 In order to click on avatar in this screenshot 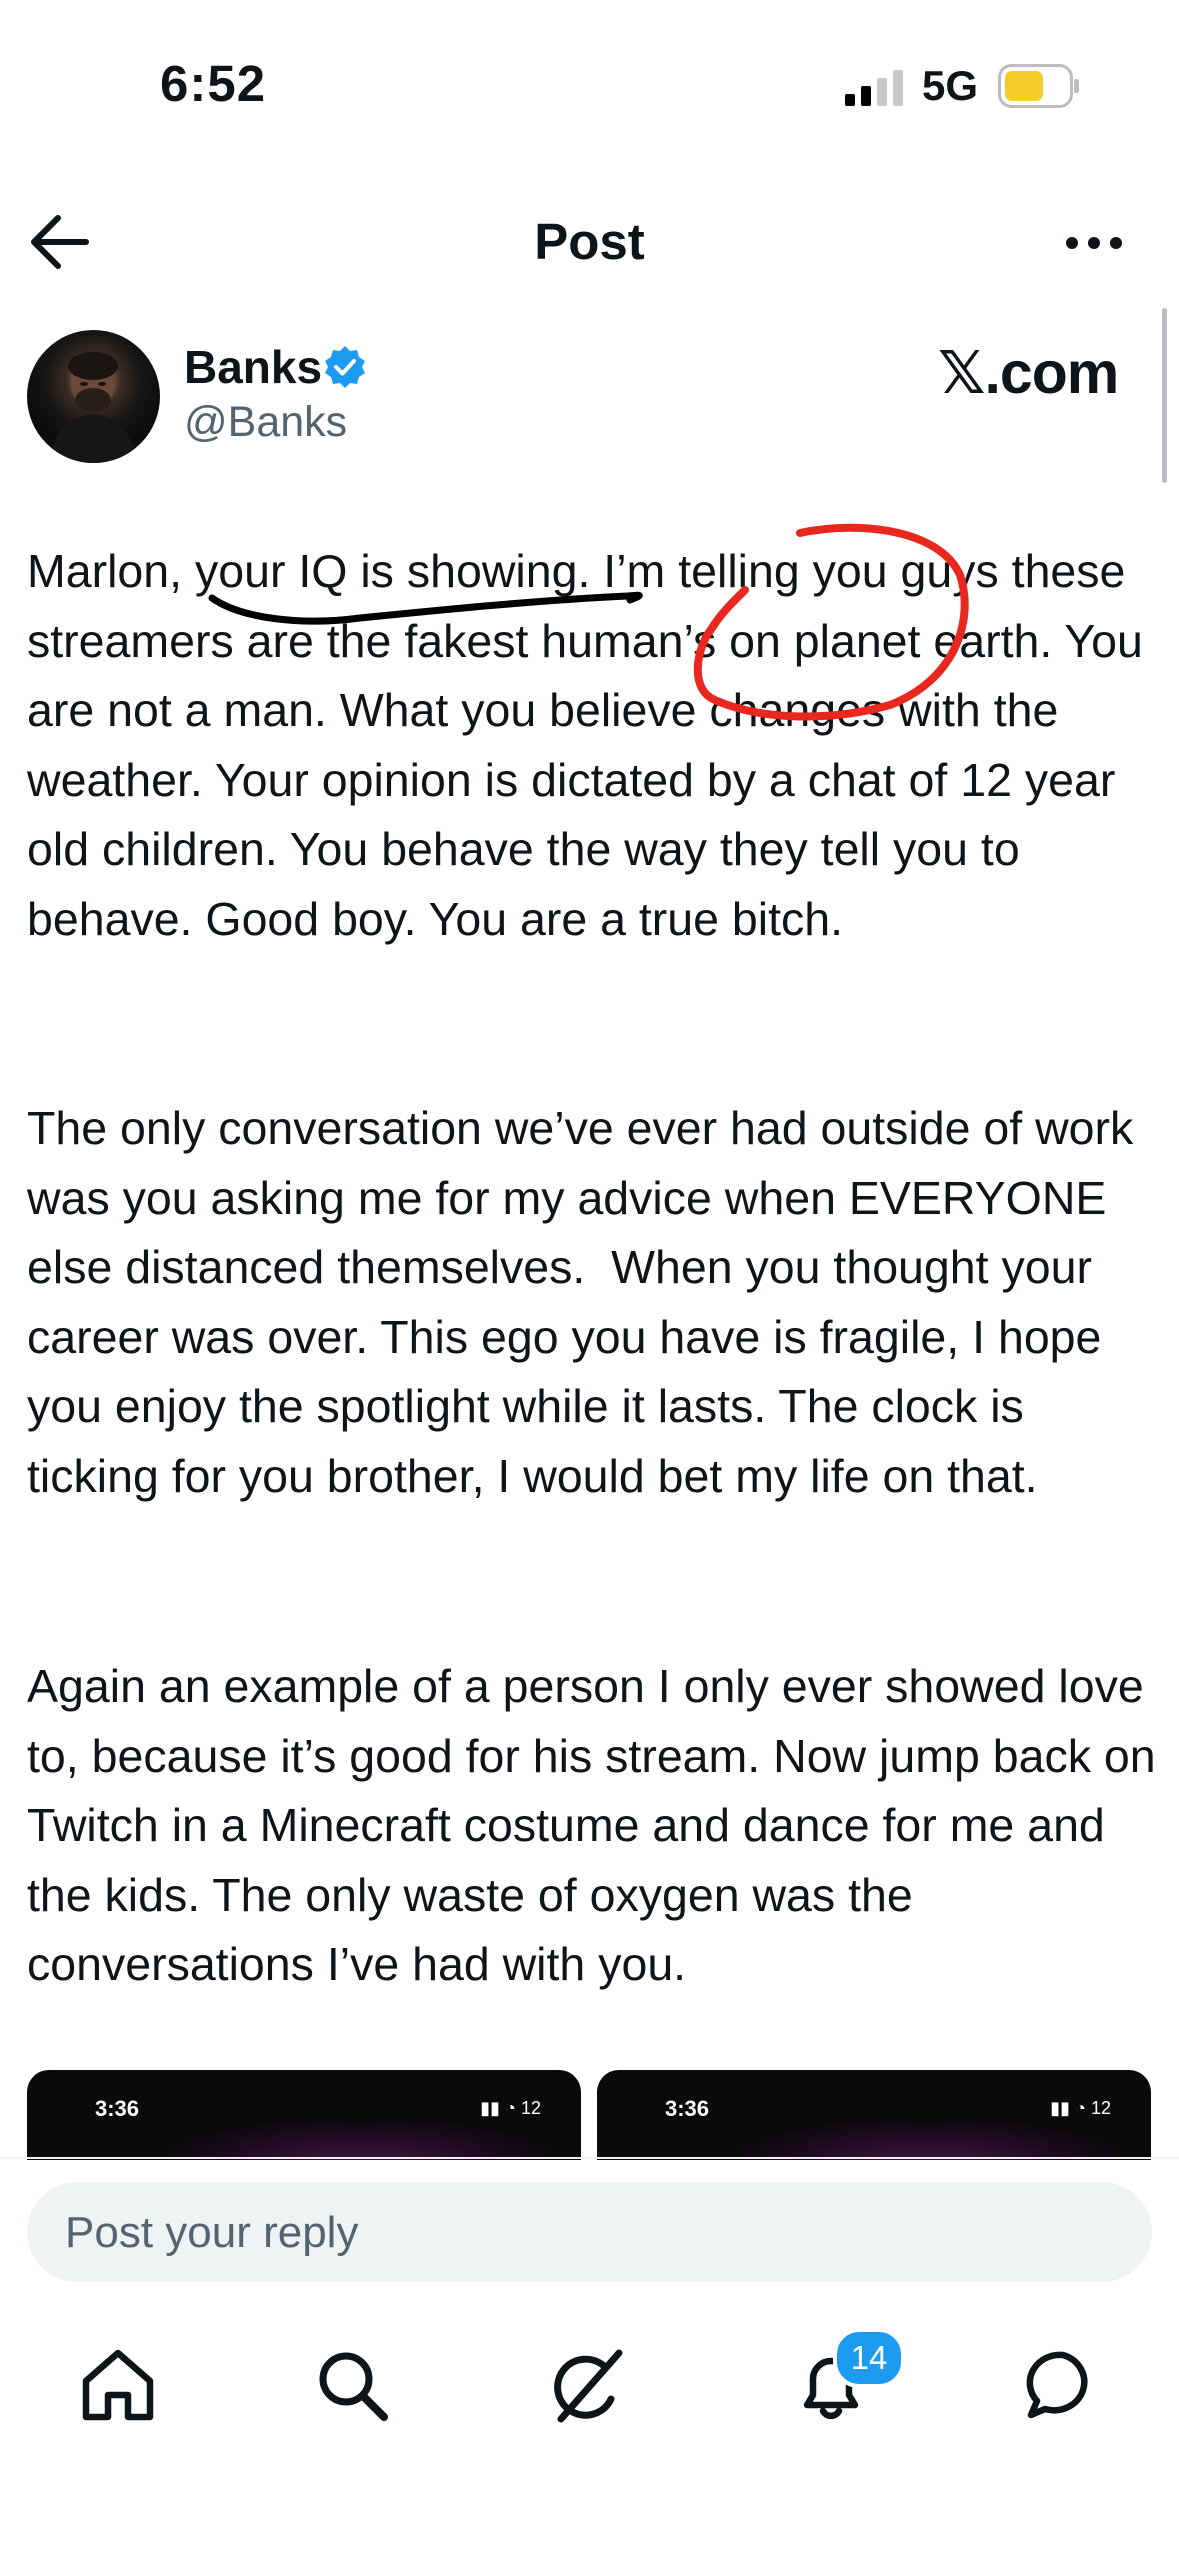, I will do `click(93, 396)`.